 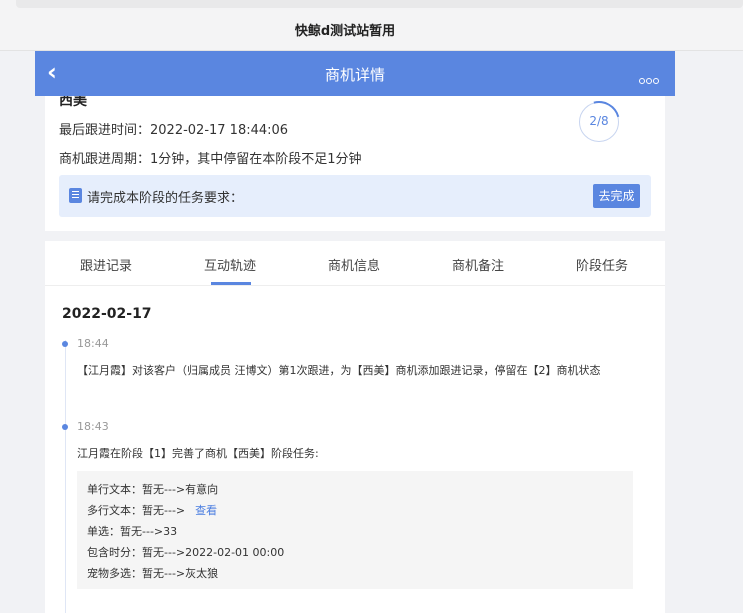 I want to click on tab-opportunity-info: 商机信息, so click(x=354, y=264).